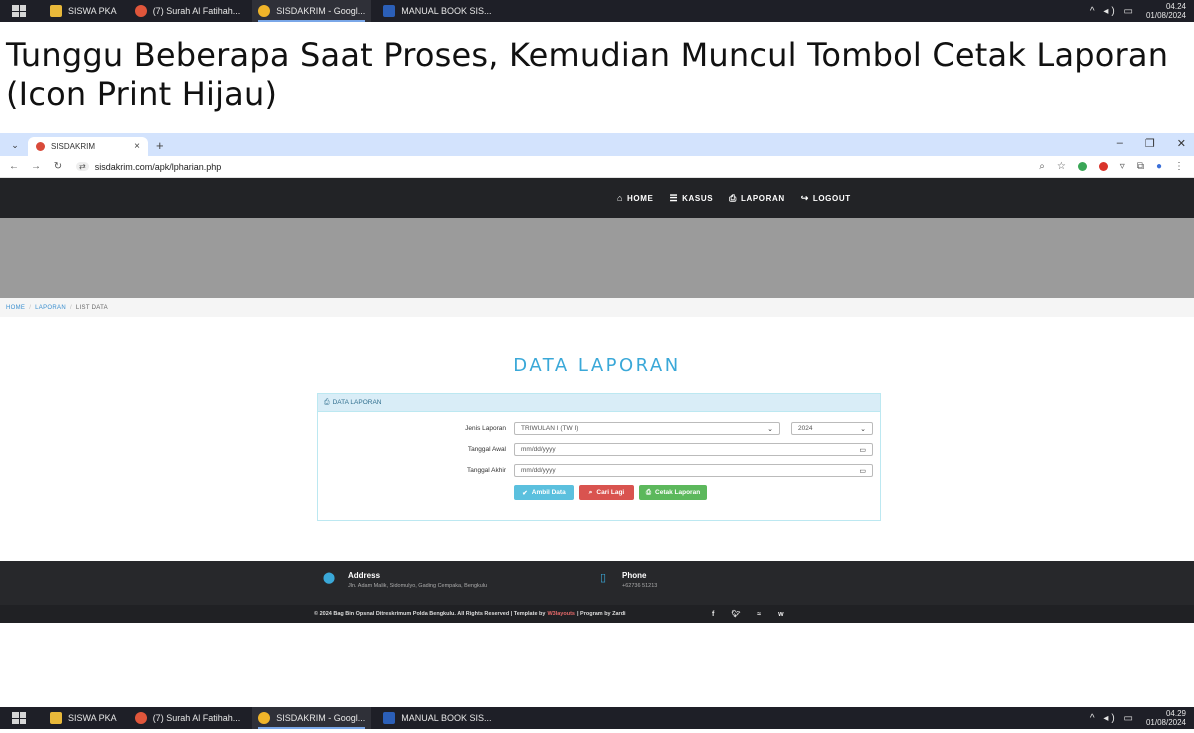 This screenshot has height=733, width=1194. What do you see at coordinates (735, 614) in the screenshot?
I see `twitter-icon: 🐦︎` at bounding box center [735, 614].